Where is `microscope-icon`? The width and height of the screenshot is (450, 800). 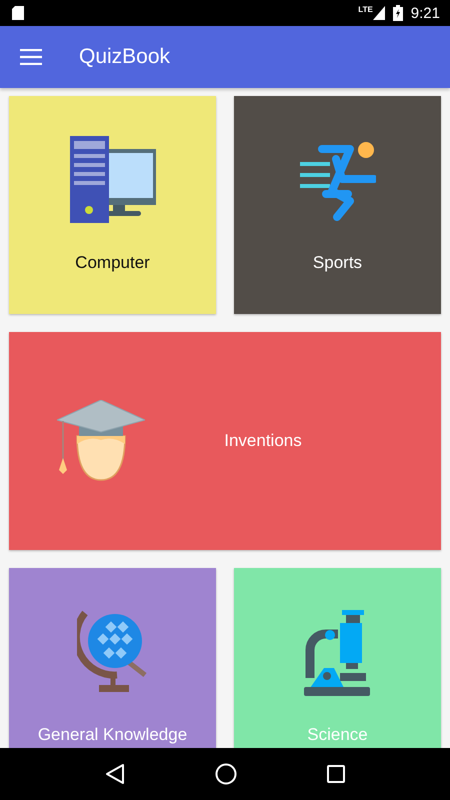
microscope-icon is located at coordinates (338, 652).